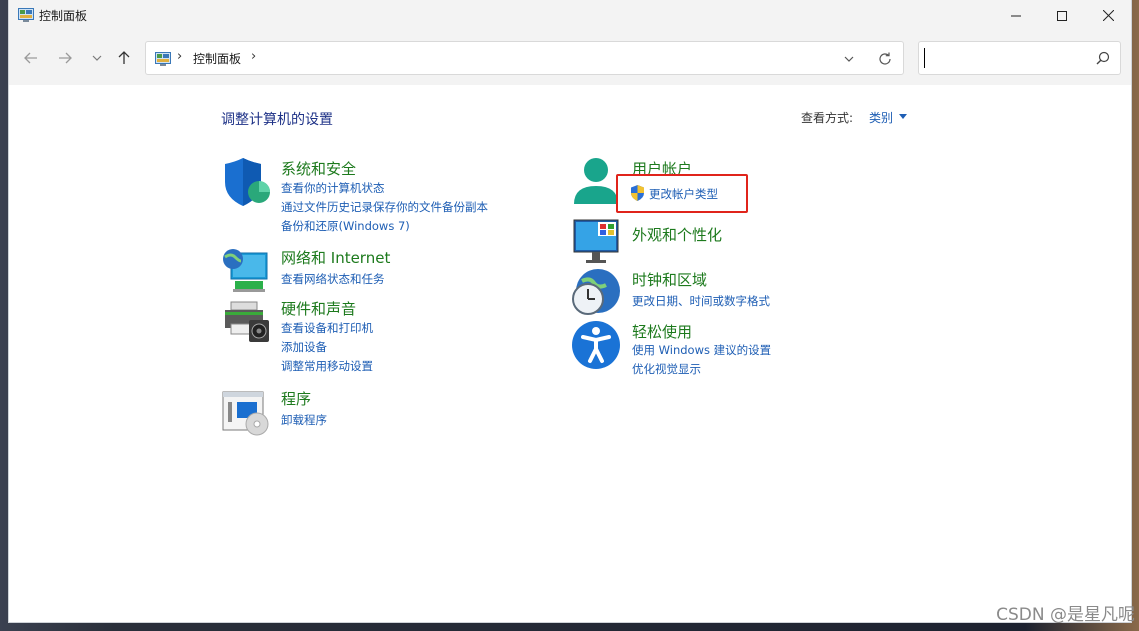  Describe the element at coordinates (296, 398) in the screenshot. I see `category-title: 程序` at that location.